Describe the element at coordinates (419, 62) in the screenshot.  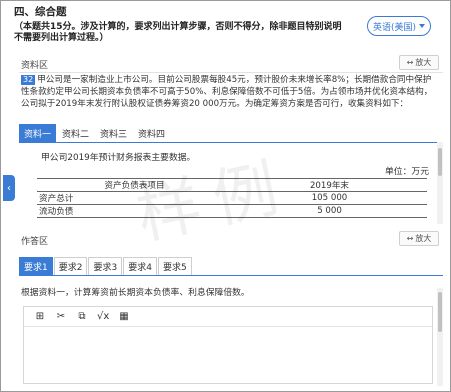
I see `data-zoom-button: ↔ 放大` at that location.